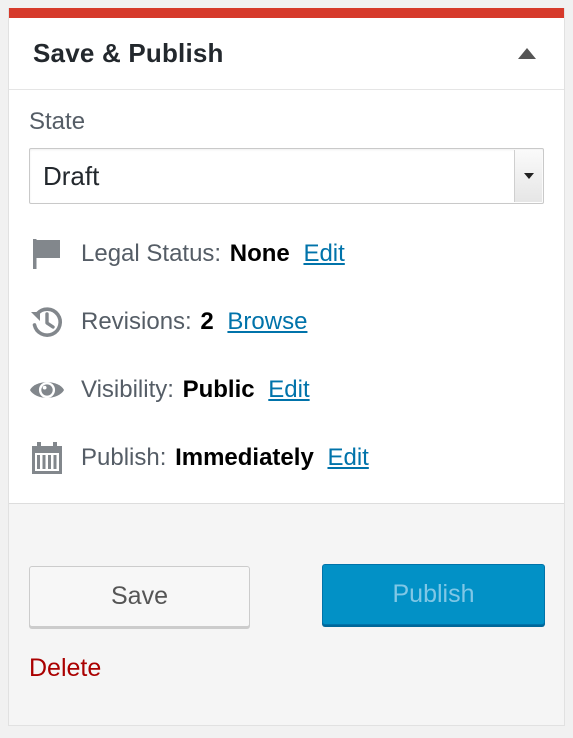 The image size is (573, 738). I want to click on legal-status-value: None, so click(259, 253).